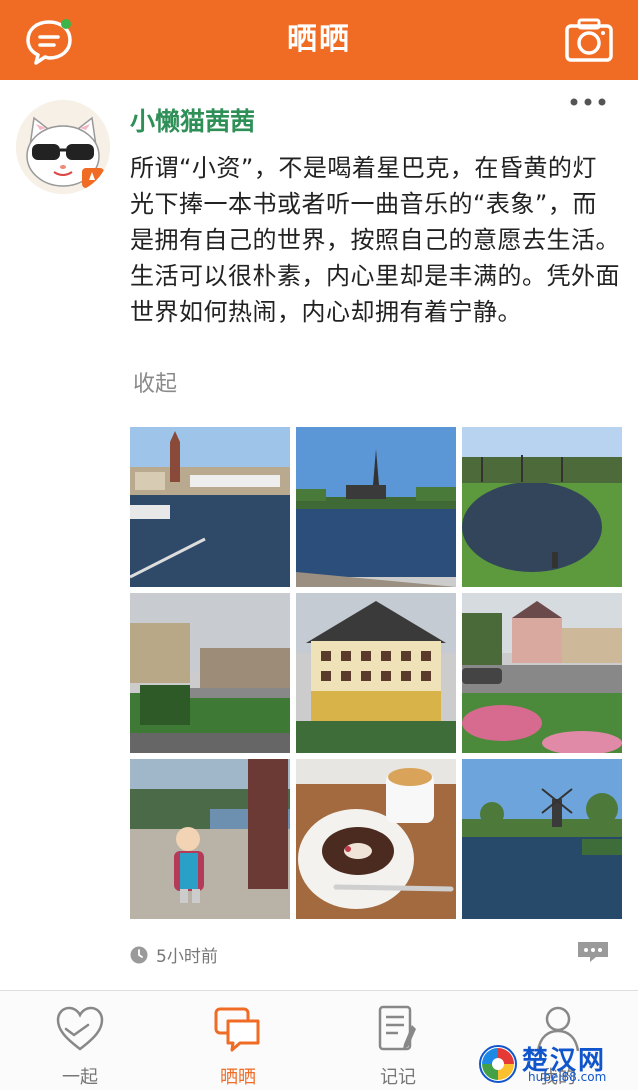 Image resolution: width=638 pixels, height=1090 pixels. I want to click on comment-icon, so click(593, 952).